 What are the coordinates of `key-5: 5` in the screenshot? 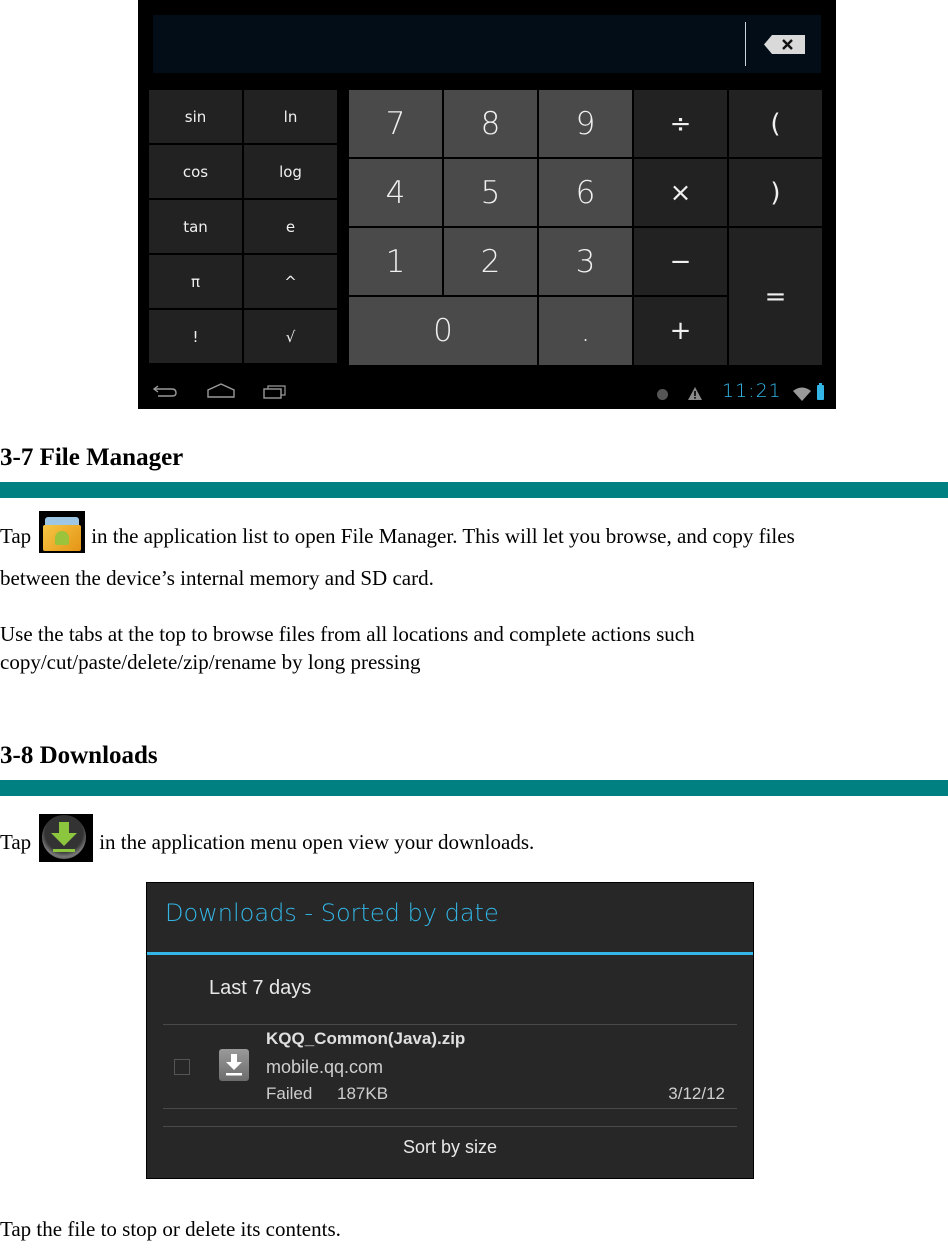 It's located at (490, 192).